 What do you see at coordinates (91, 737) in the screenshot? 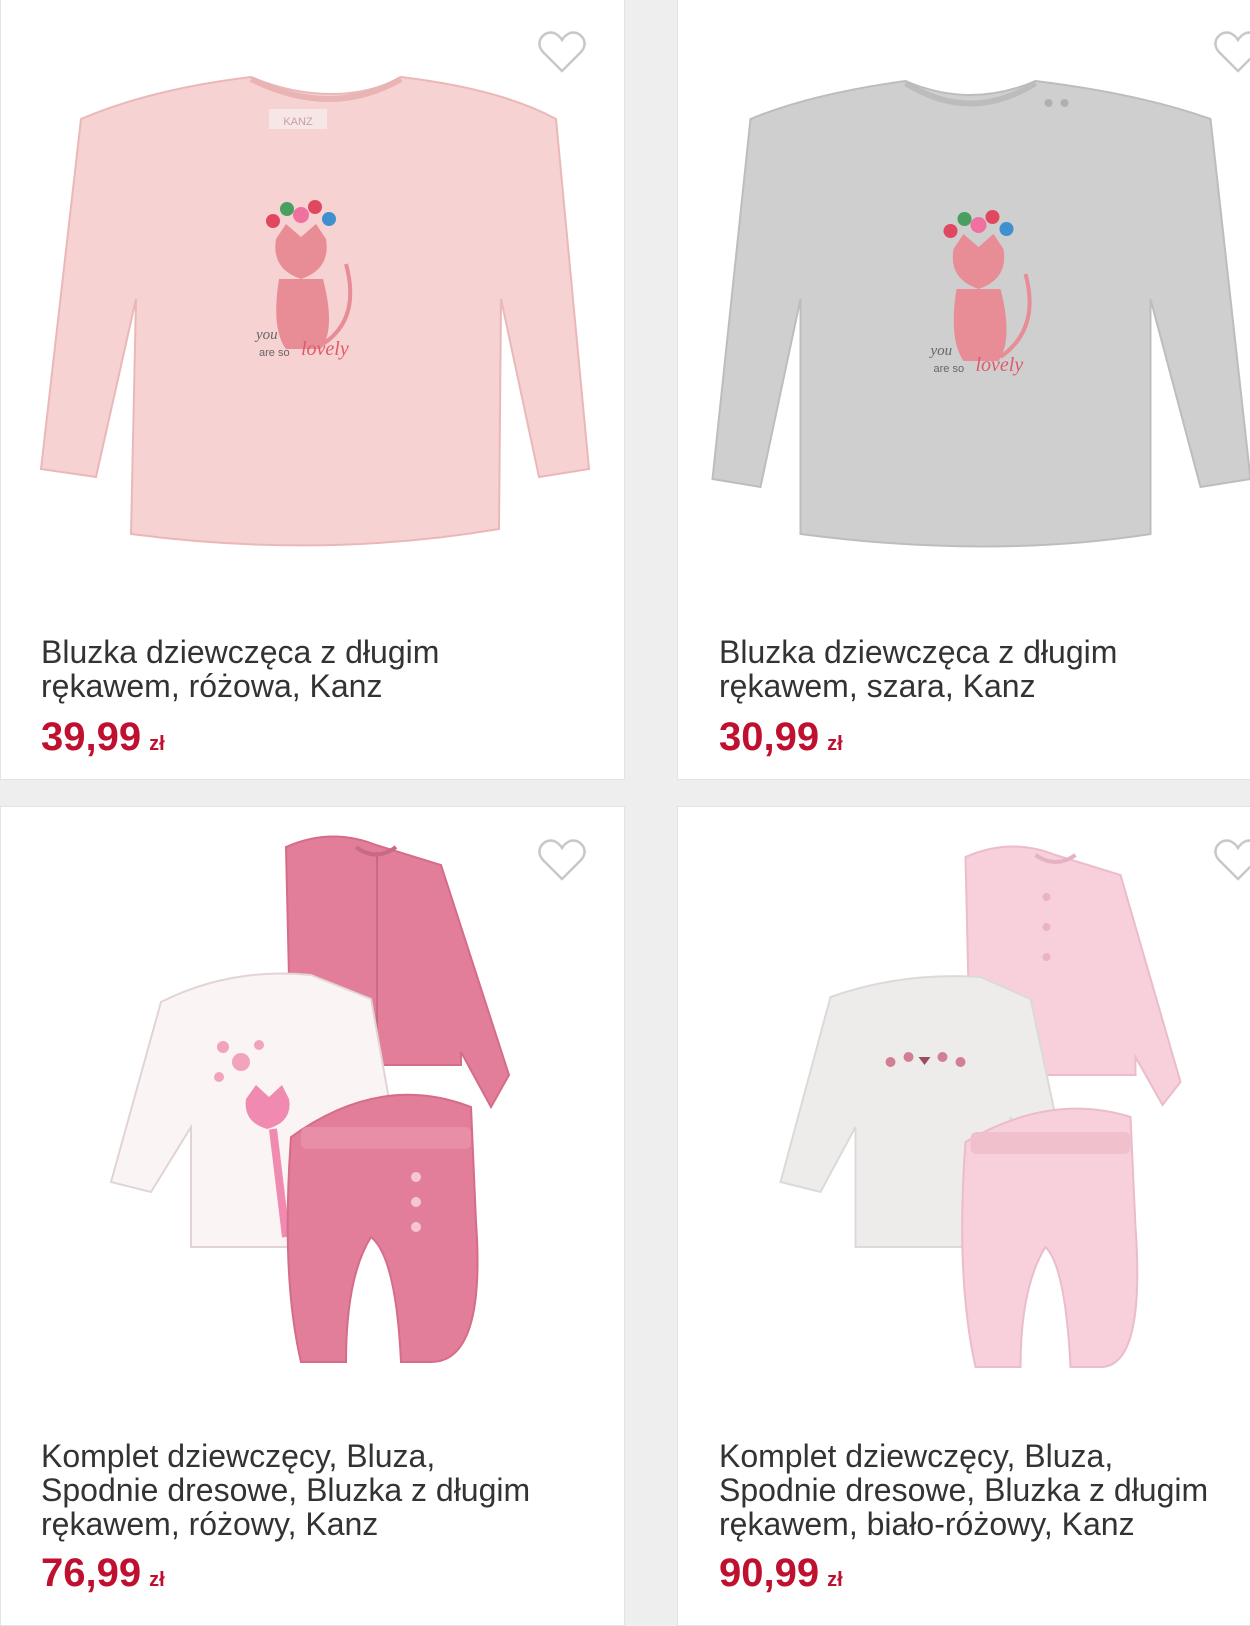
I see `price-value: 39,99` at bounding box center [91, 737].